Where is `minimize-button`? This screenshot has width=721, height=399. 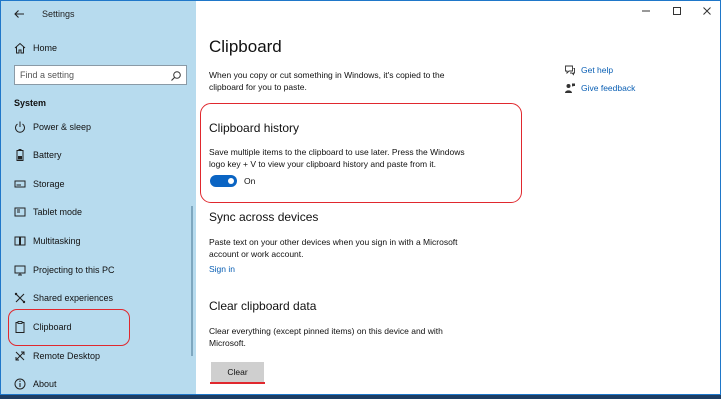 minimize-button is located at coordinates (646, 13).